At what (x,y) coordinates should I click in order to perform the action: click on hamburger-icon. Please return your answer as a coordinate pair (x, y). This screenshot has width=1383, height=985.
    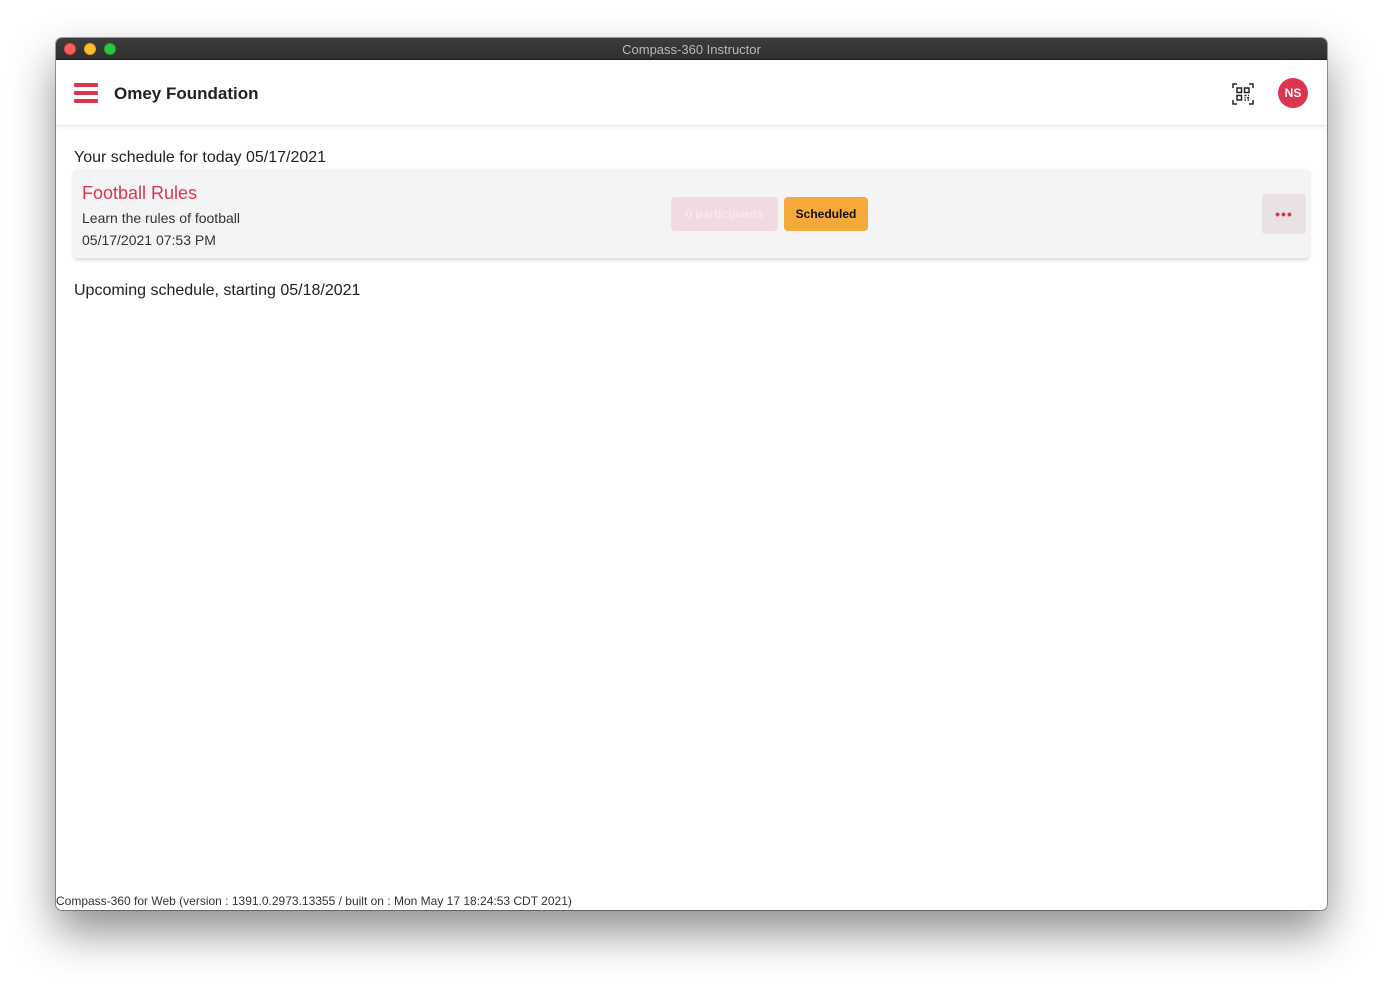
    Looking at the image, I should click on (86, 93).